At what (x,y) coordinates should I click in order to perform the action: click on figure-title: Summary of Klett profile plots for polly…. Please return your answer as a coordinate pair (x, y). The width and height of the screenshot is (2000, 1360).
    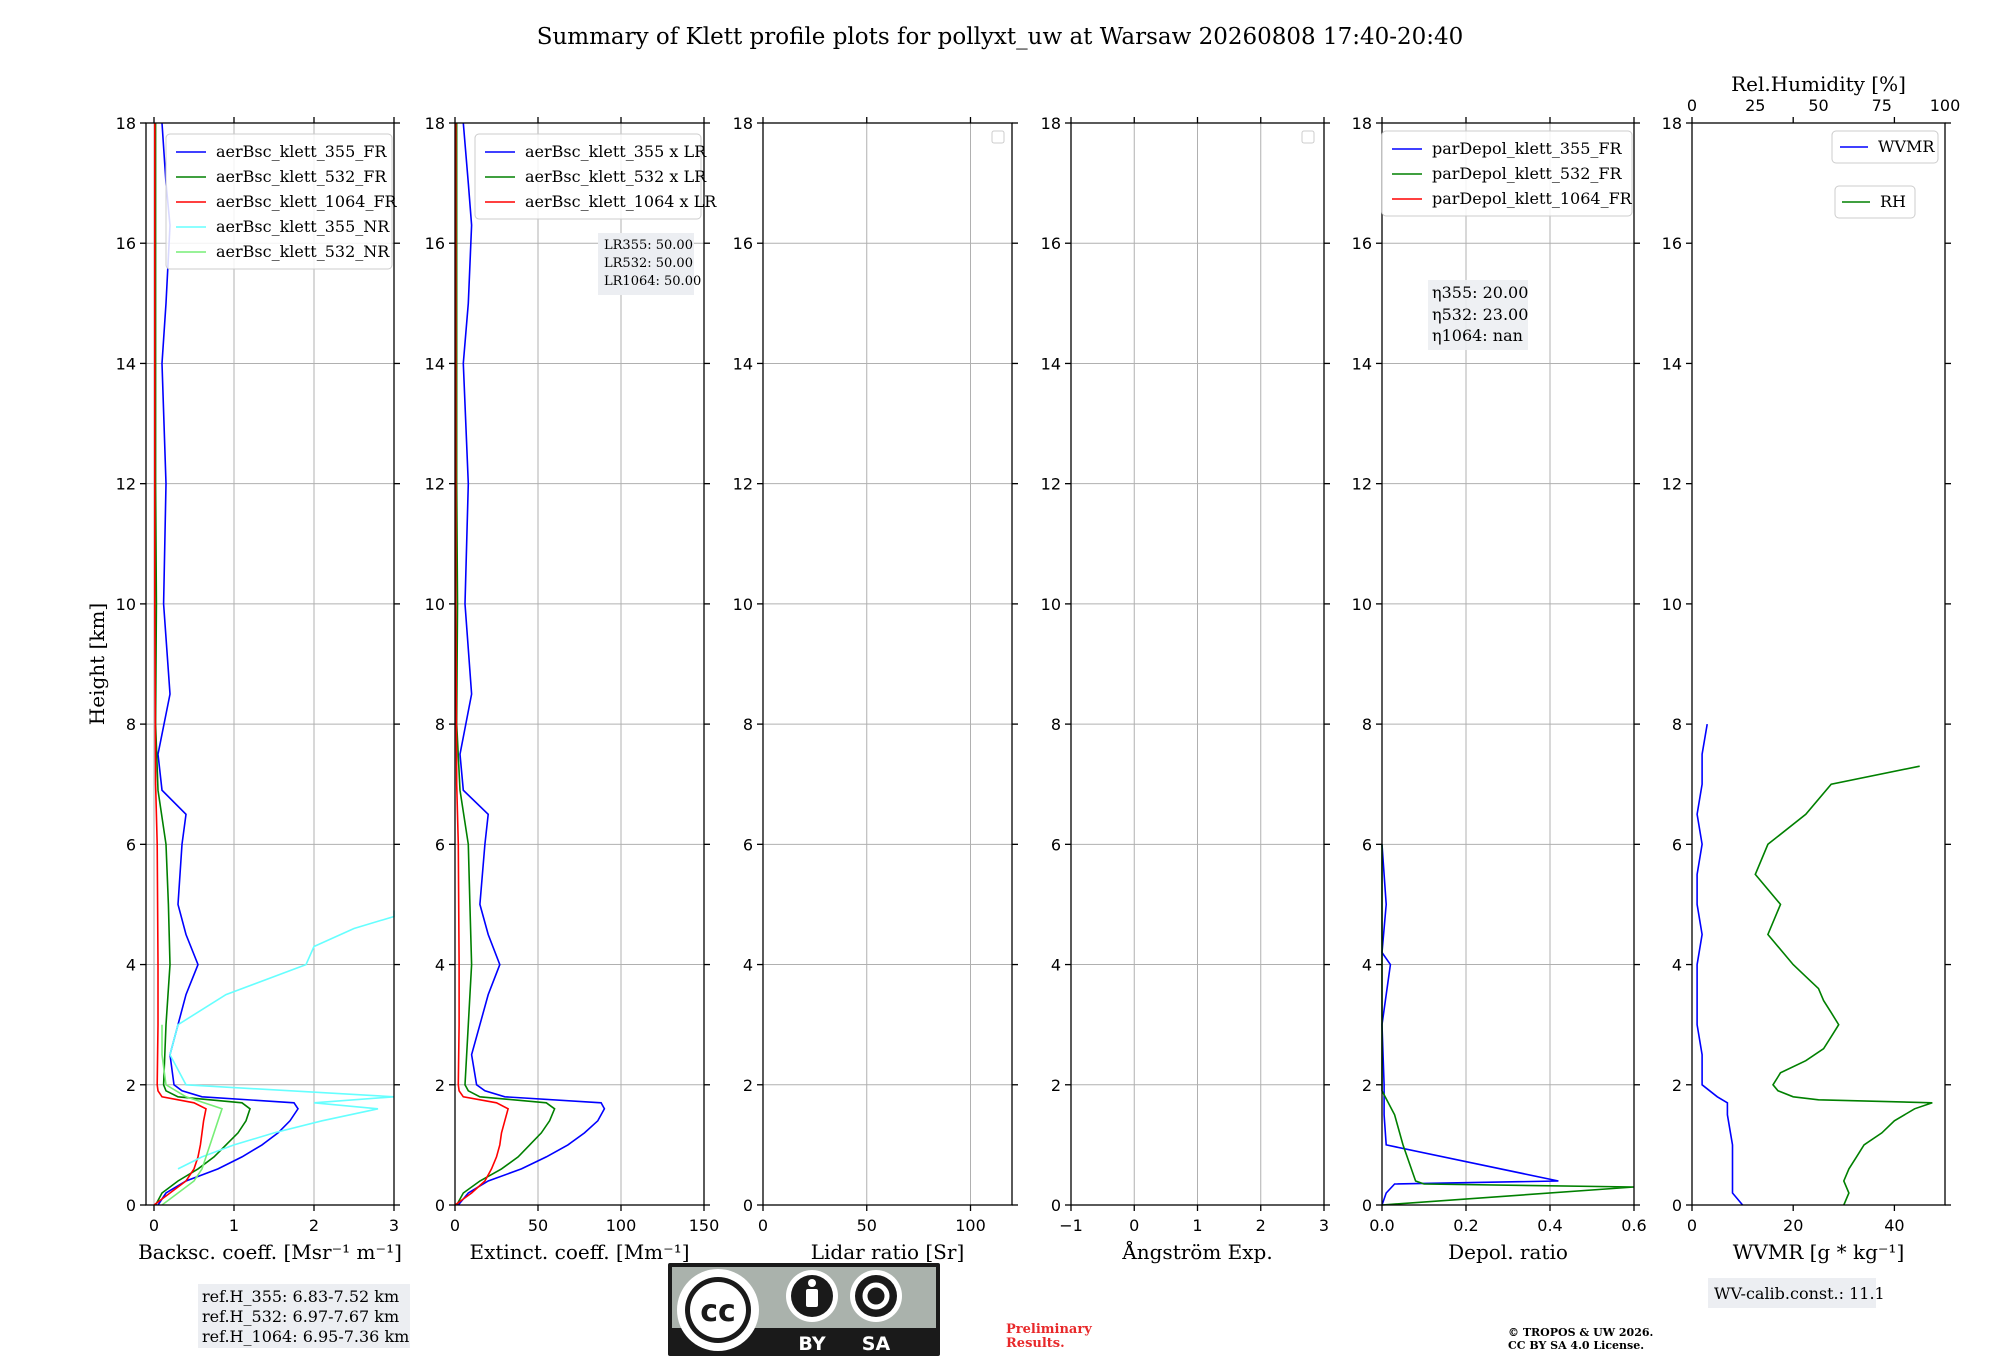
    Looking at the image, I should click on (1000, 37).